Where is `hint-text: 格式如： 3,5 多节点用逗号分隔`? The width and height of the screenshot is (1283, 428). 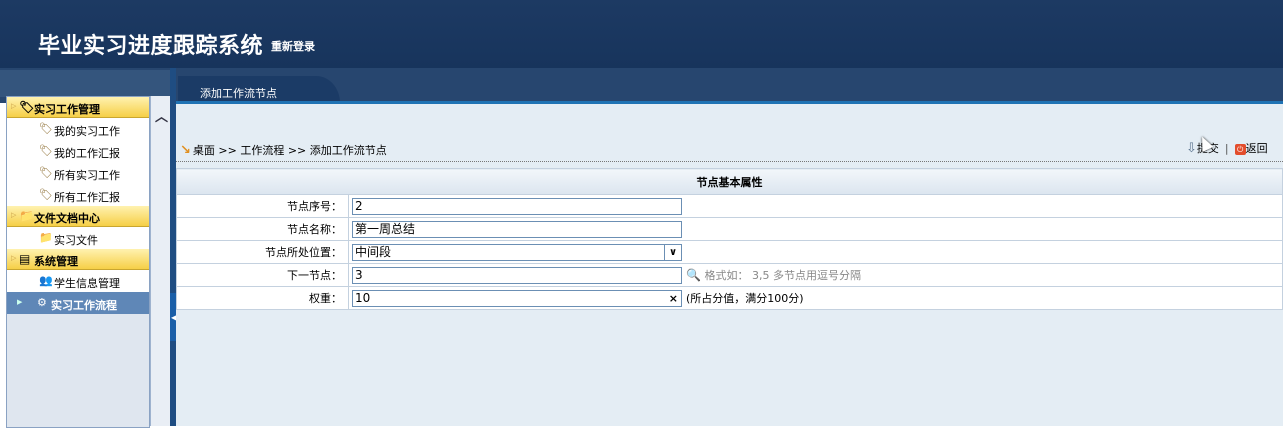 hint-text: 格式如： 3,5 多节点用逗号分隔 is located at coordinates (782, 275).